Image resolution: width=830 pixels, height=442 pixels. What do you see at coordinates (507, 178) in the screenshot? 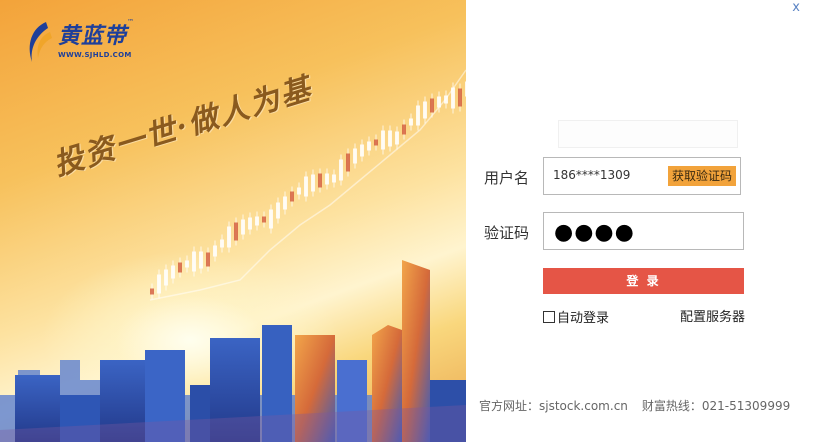
I see `username-label: 用户名` at bounding box center [507, 178].